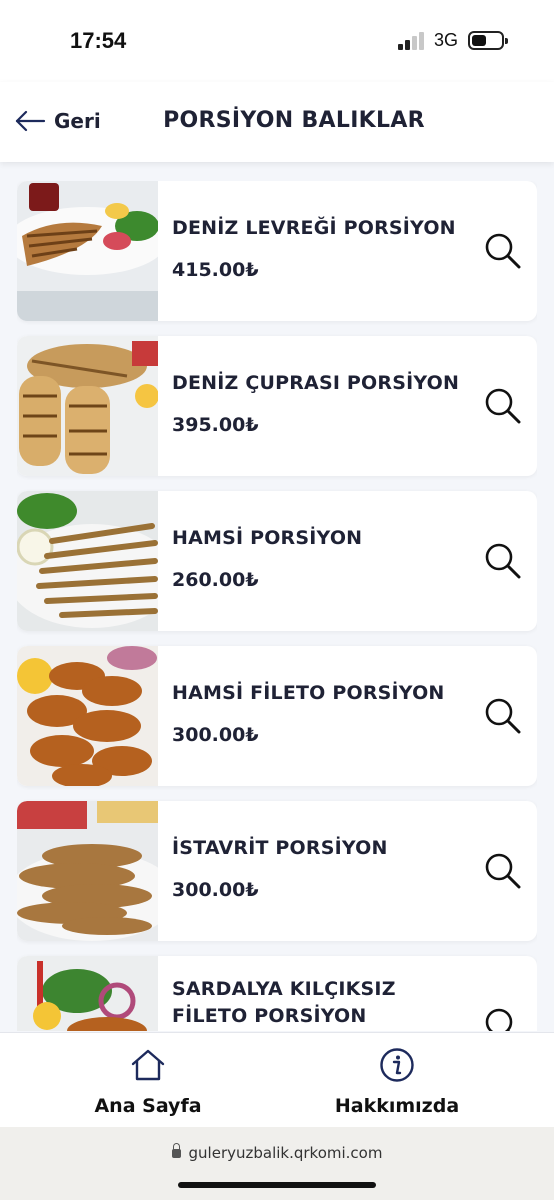 The image size is (554, 1200). What do you see at coordinates (148, 1106) in the screenshot?
I see `nav-home-label: Ana Sayfa` at bounding box center [148, 1106].